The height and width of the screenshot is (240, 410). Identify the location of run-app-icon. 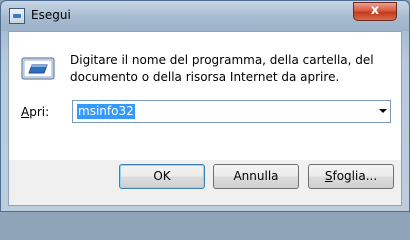
(17, 16).